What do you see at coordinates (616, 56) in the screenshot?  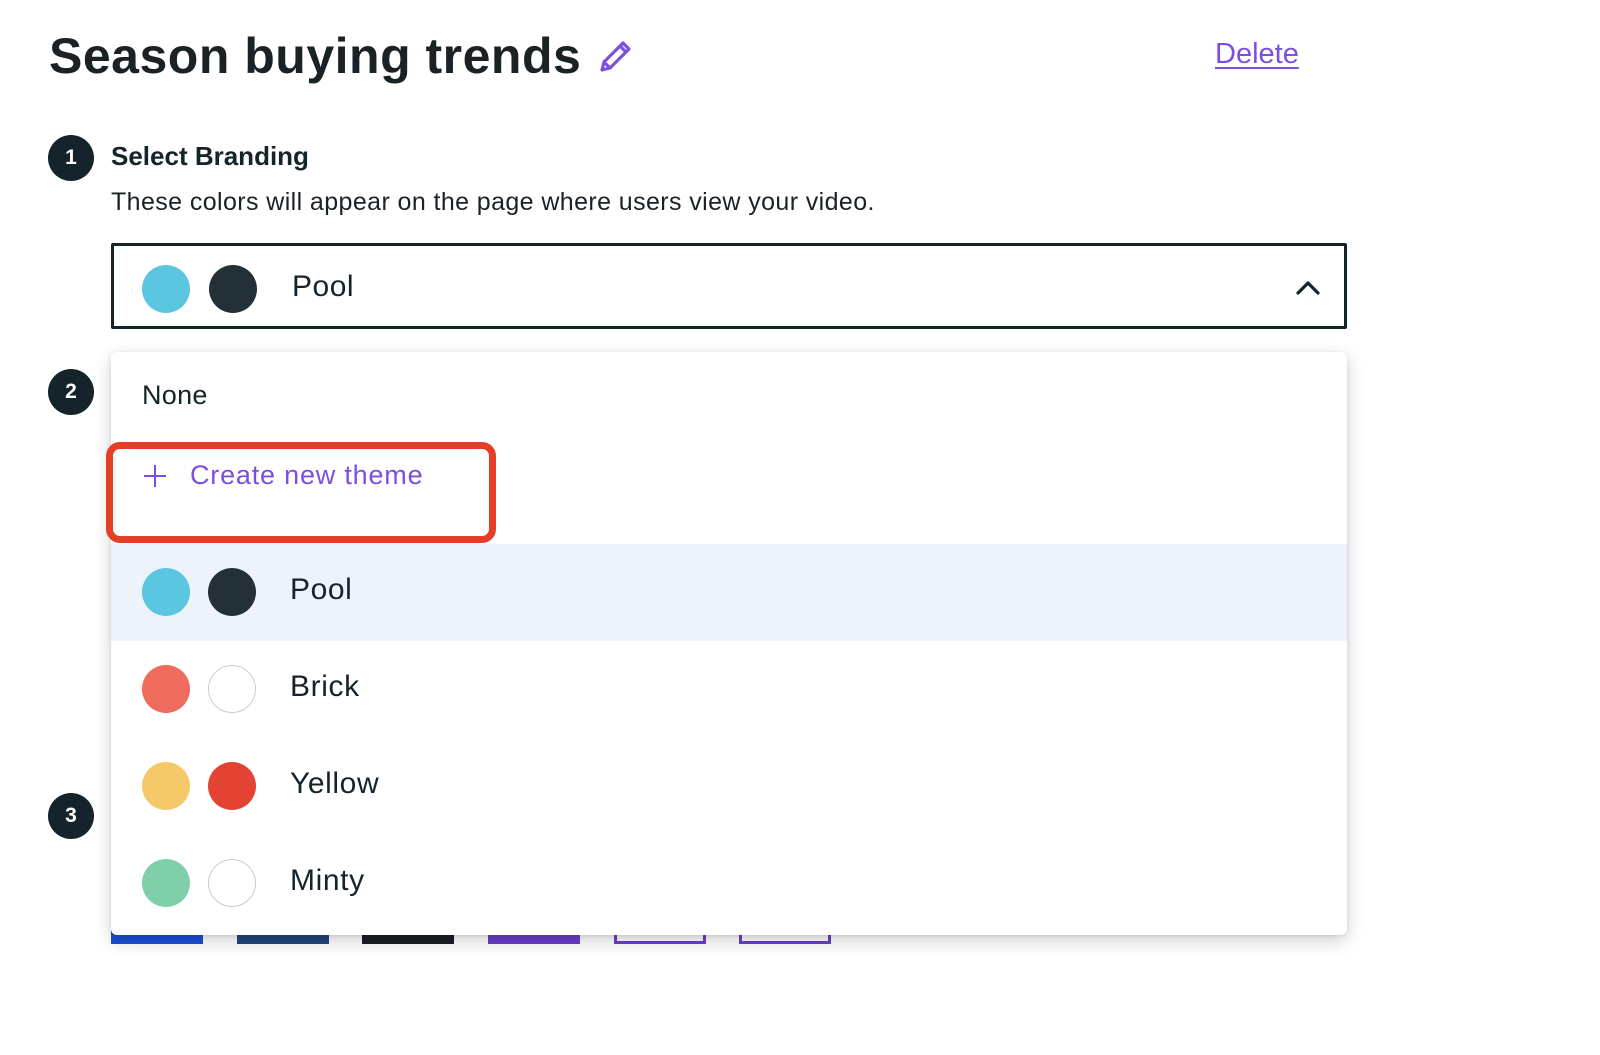 I see `pencil-icon` at bounding box center [616, 56].